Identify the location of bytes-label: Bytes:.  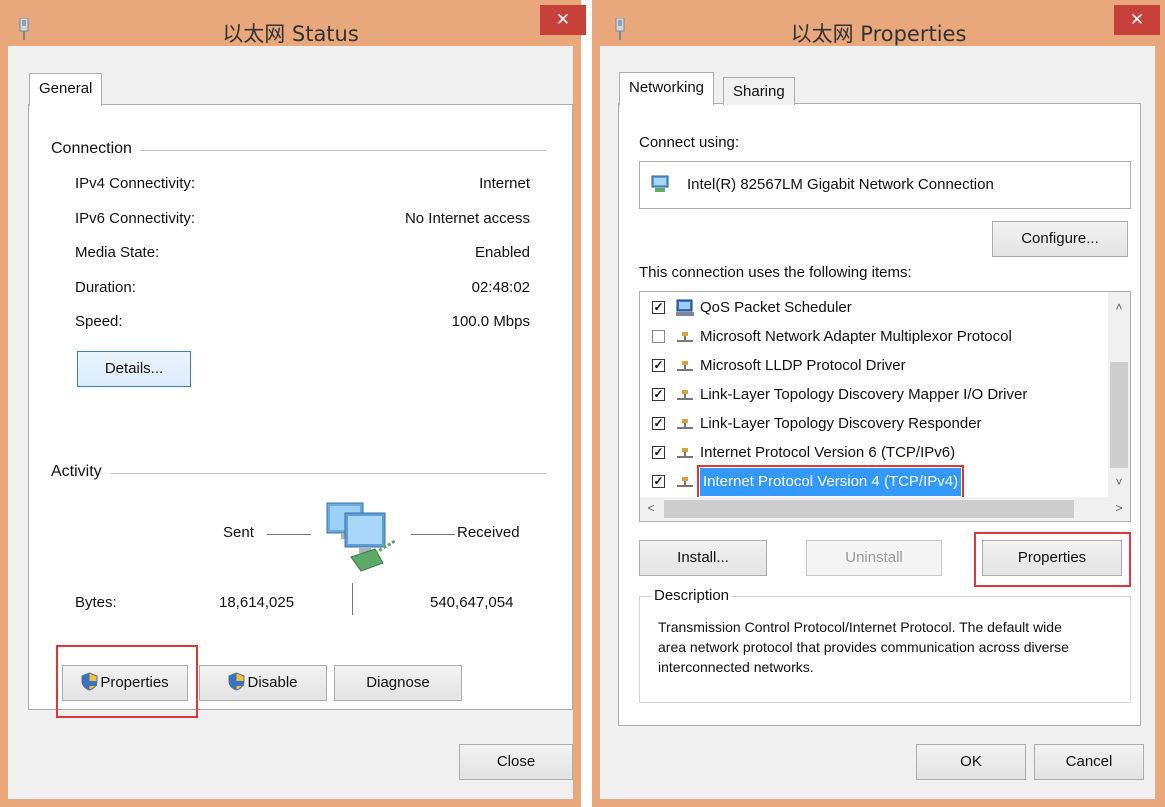
(96, 602).